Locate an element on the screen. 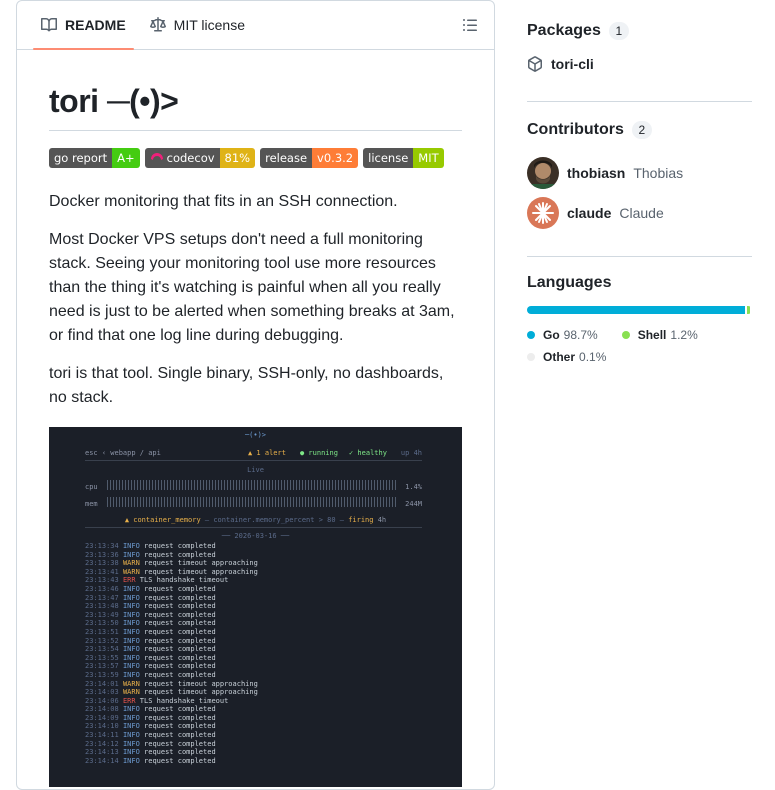 This screenshot has height=790, width=775. packages-section: Packages 1 tori-cli is located at coordinates (639, 51).